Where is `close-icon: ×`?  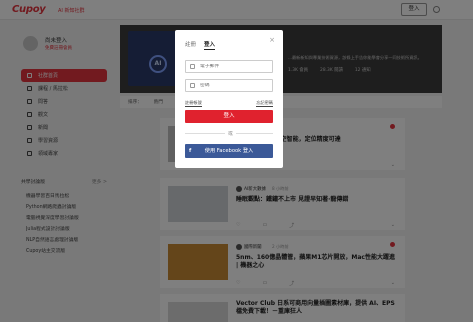 close-icon: × is located at coordinates (272, 40).